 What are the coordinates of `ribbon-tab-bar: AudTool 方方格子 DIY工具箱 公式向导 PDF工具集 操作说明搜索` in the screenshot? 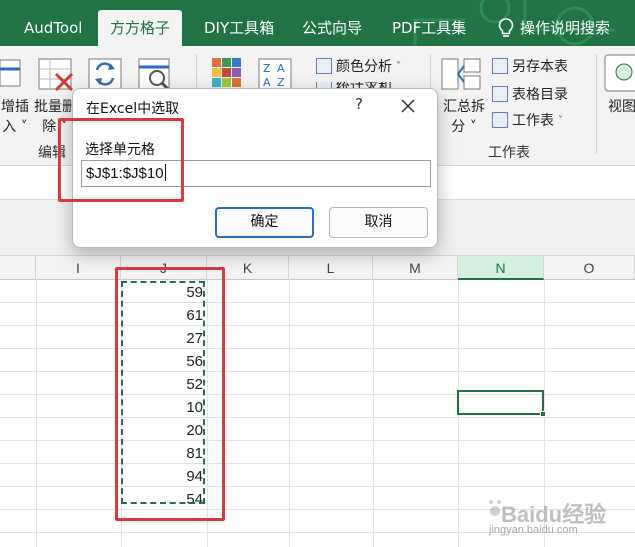 It's located at (317, 23).